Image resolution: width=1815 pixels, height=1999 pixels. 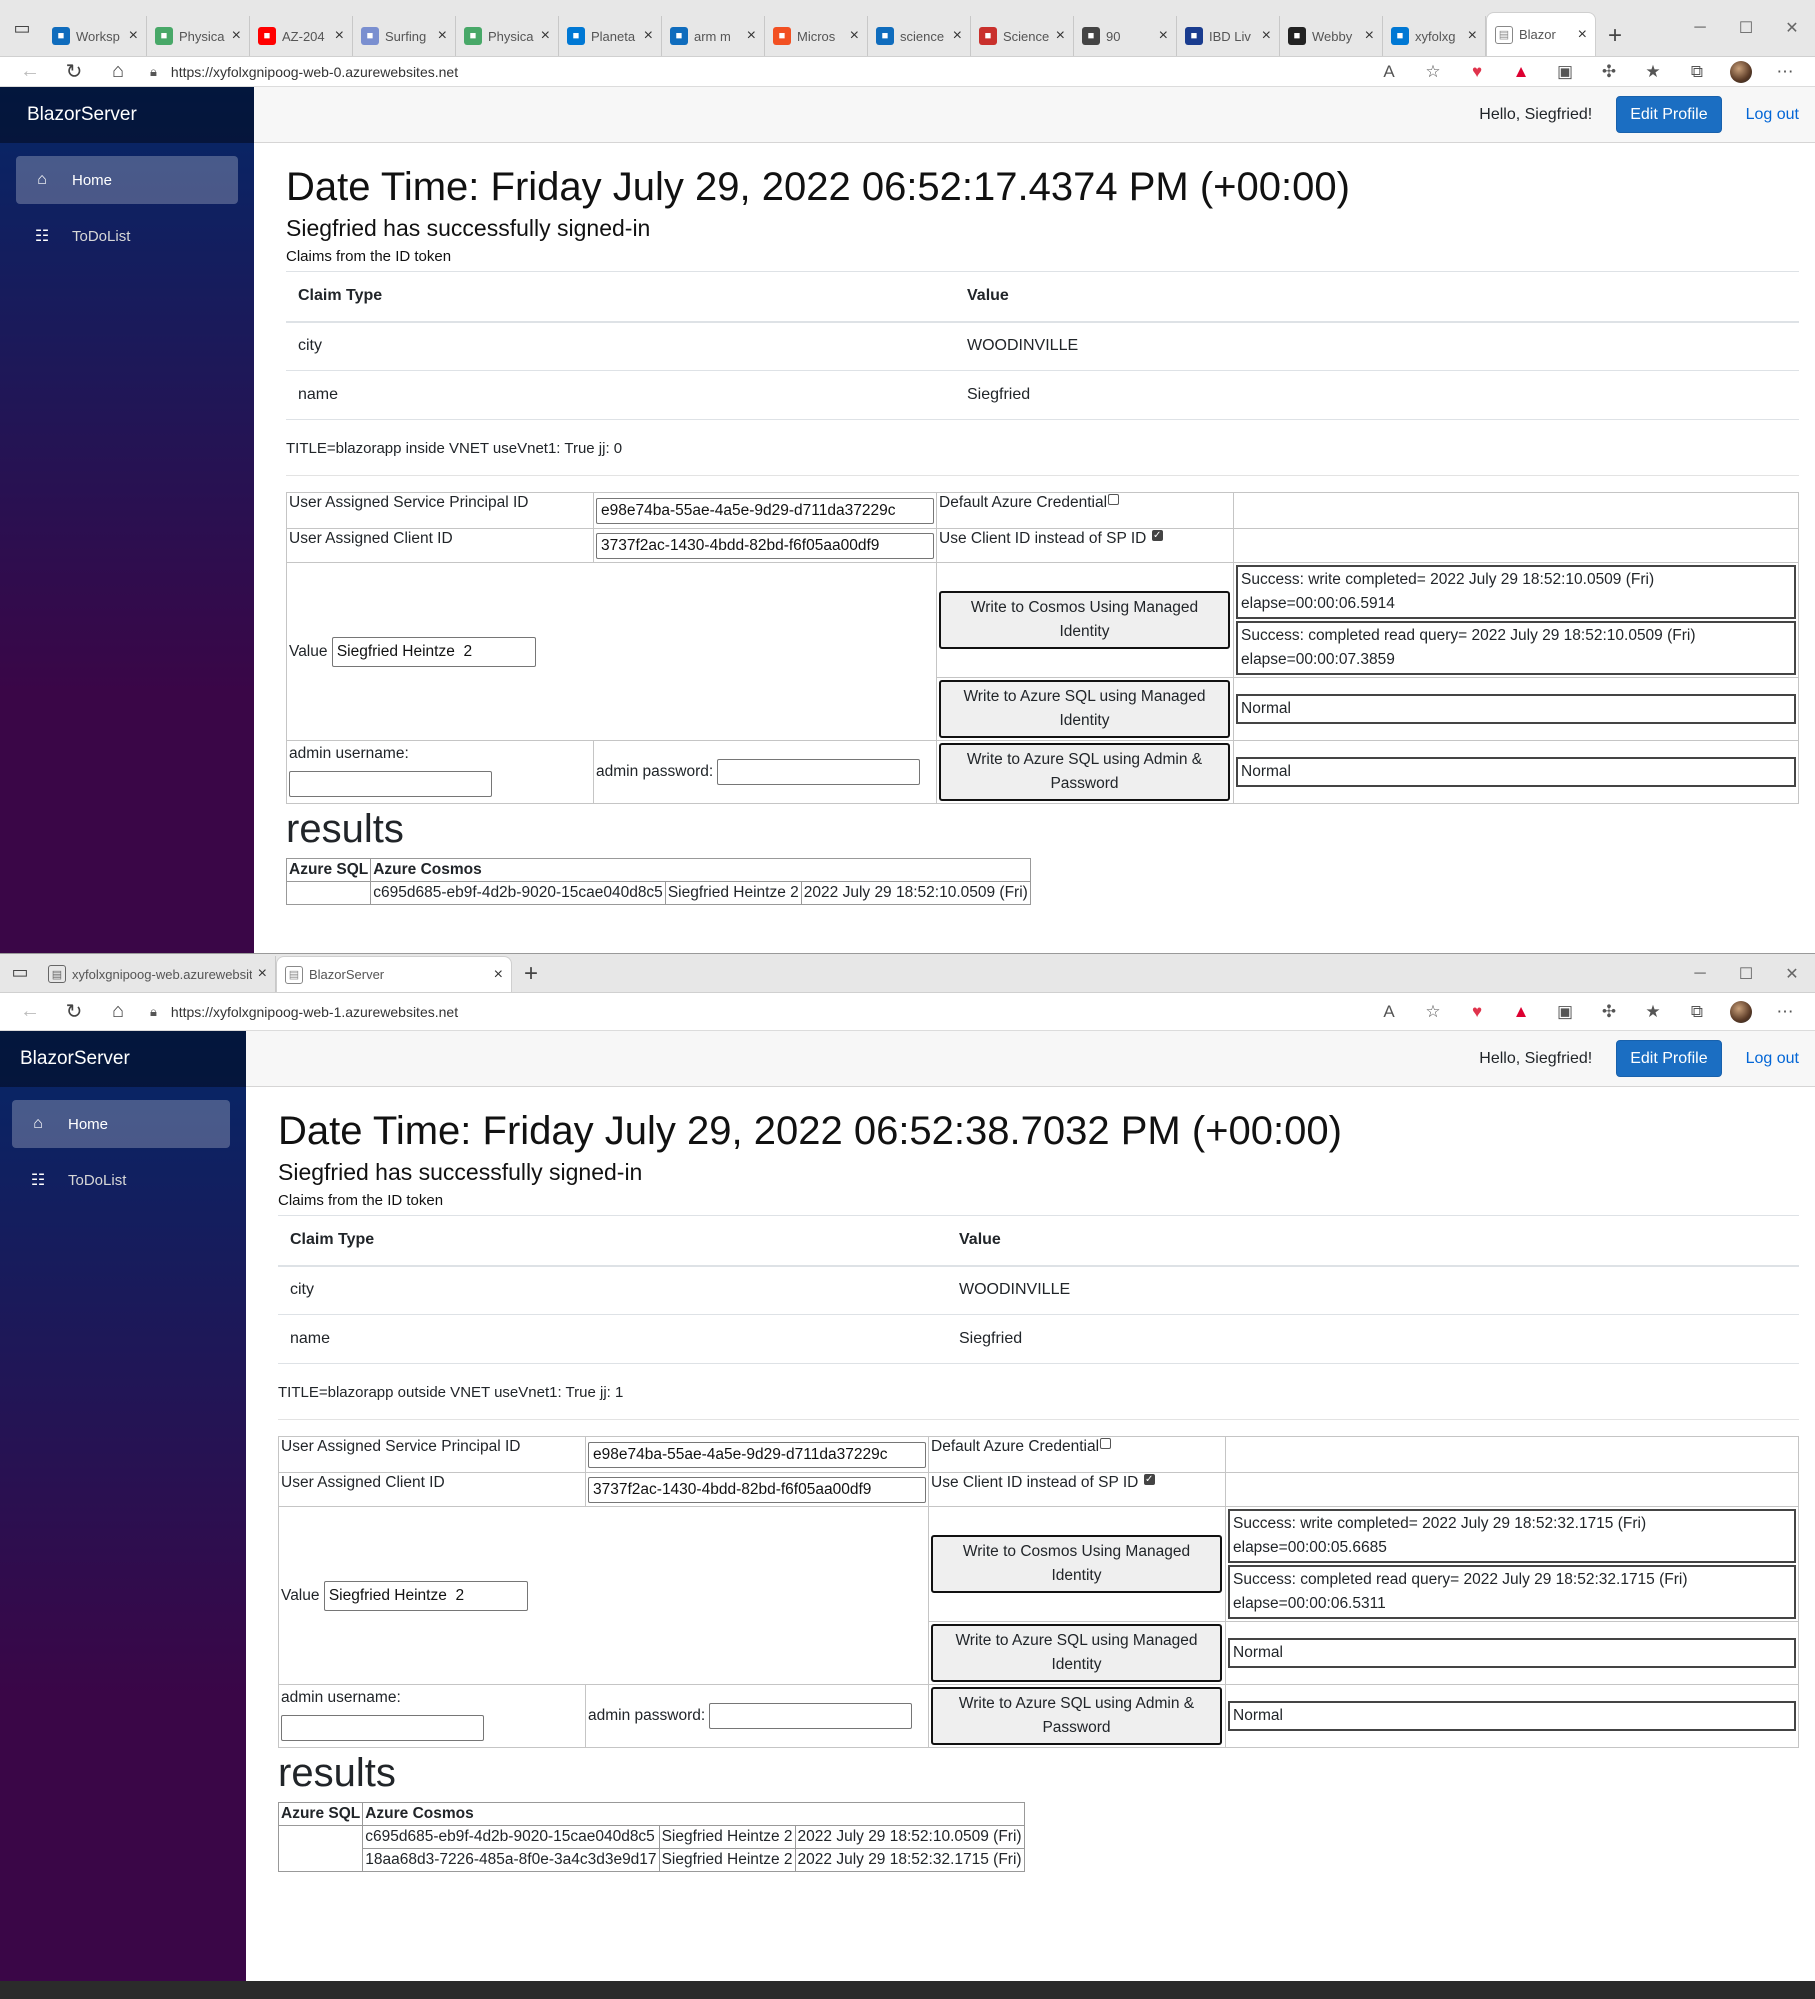 What do you see at coordinates (919, 36) in the screenshot?
I see `tab: ■ science ×` at bounding box center [919, 36].